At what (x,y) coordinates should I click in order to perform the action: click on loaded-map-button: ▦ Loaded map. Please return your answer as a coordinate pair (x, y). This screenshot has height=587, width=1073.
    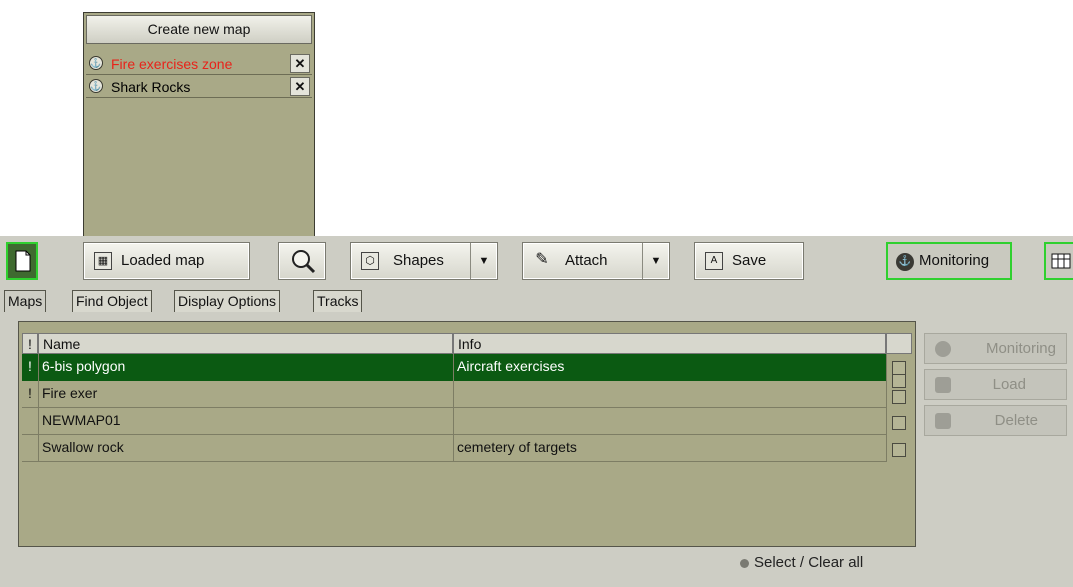
    Looking at the image, I should click on (166, 261).